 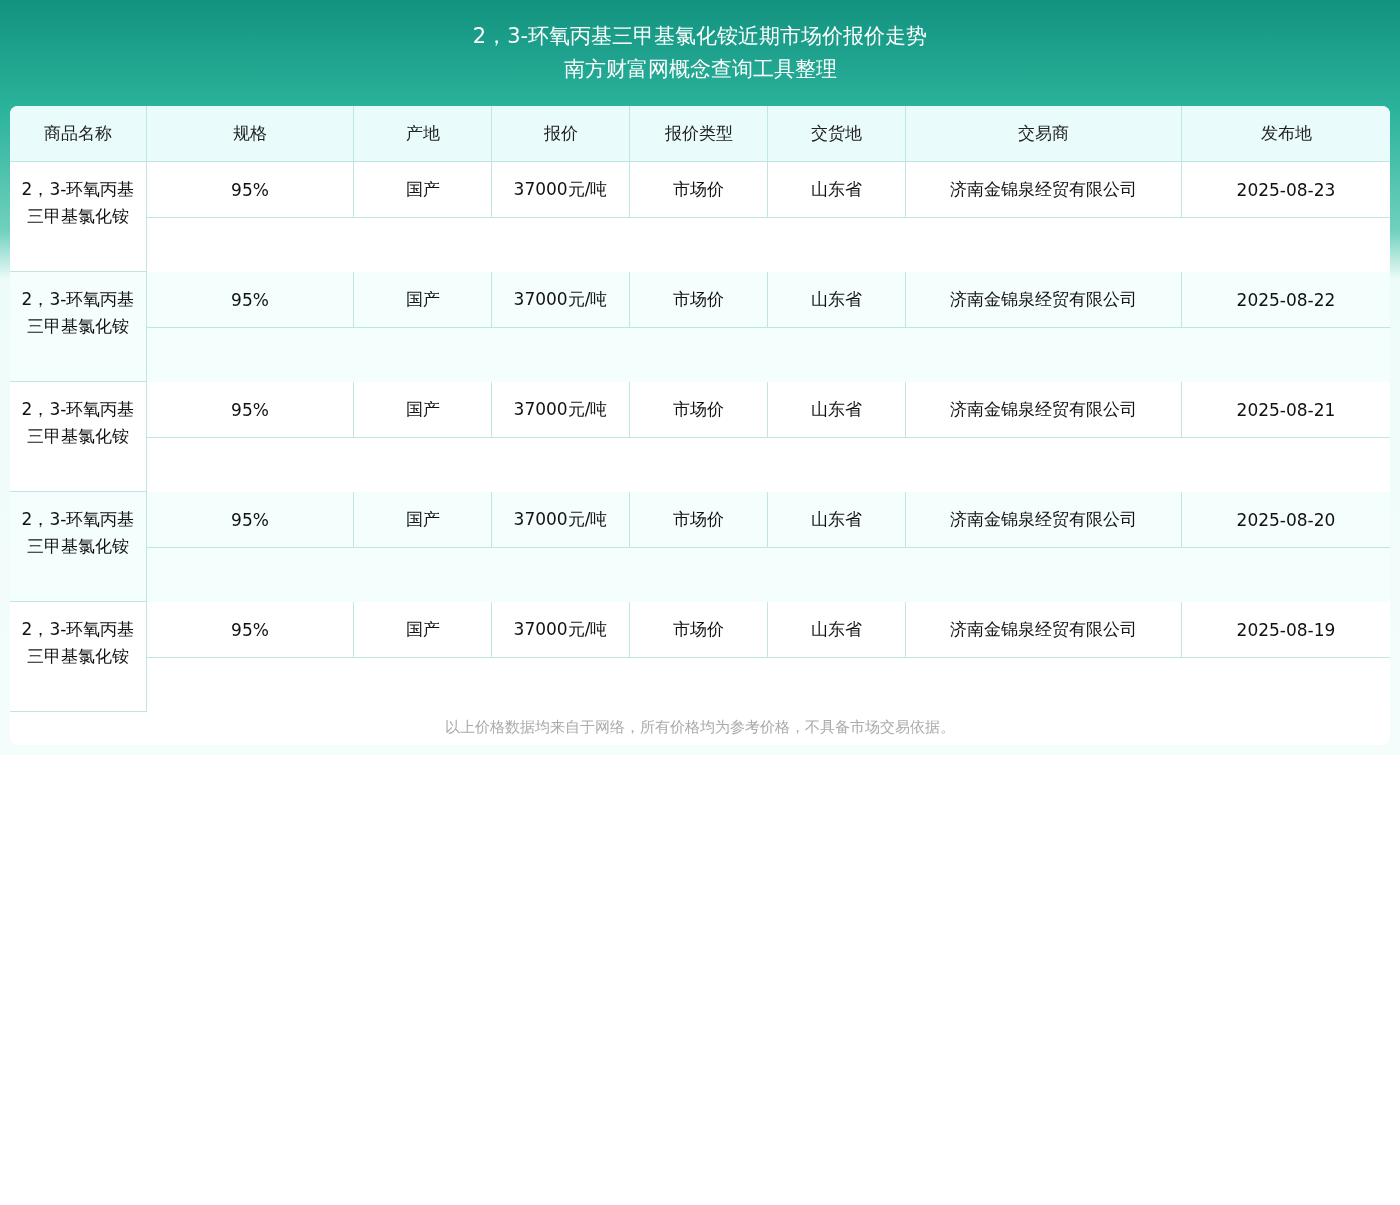 What do you see at coordinates (700, 36) in the screenshot?
I see `page-title: 2，3-环氧丙基三甲基氯化铵近期市场价报价走势` at bounding box center [700, 36].